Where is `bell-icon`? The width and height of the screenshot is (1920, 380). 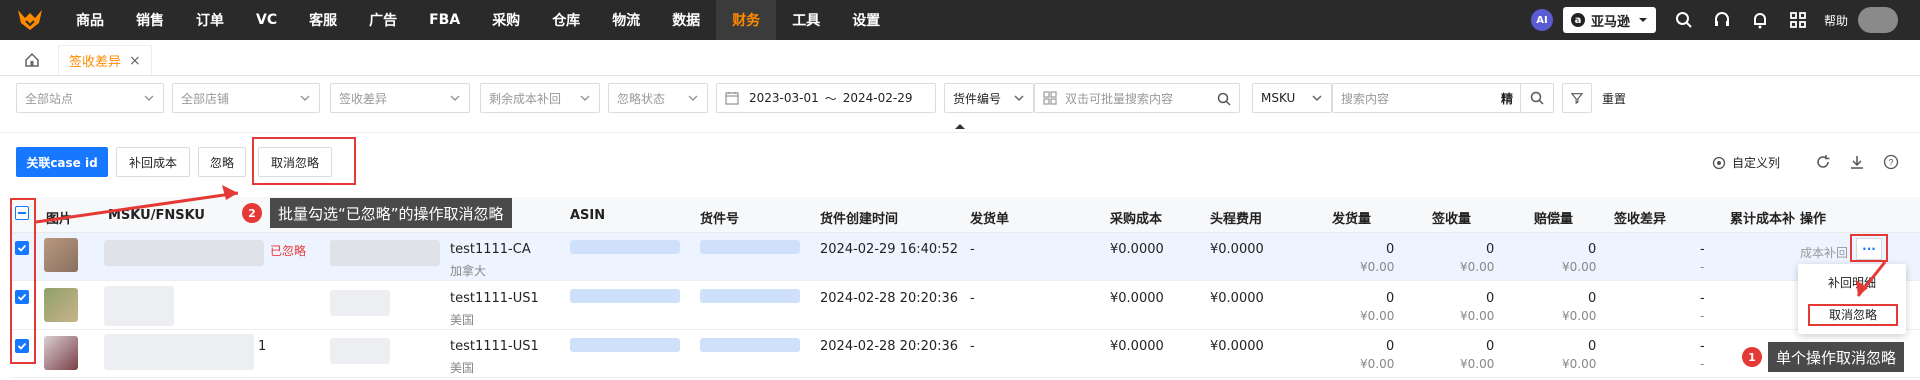
bell-icon is located at coordinates (1760, 20).